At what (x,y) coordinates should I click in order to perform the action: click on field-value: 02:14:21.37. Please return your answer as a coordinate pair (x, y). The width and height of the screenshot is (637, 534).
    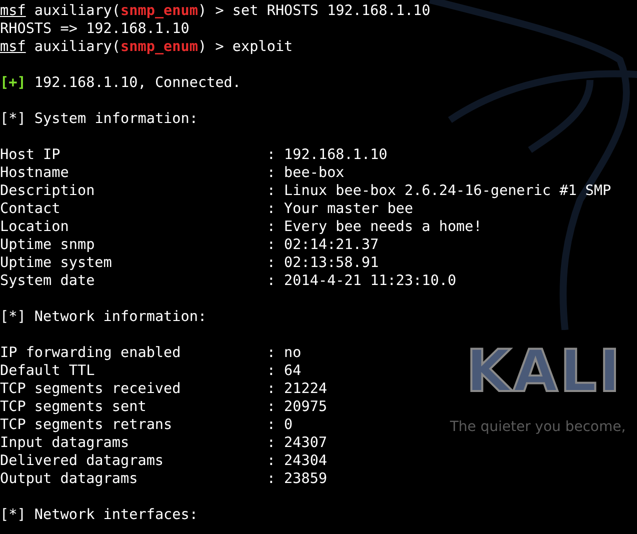
    Looking at the image, I should click on (331, 245).